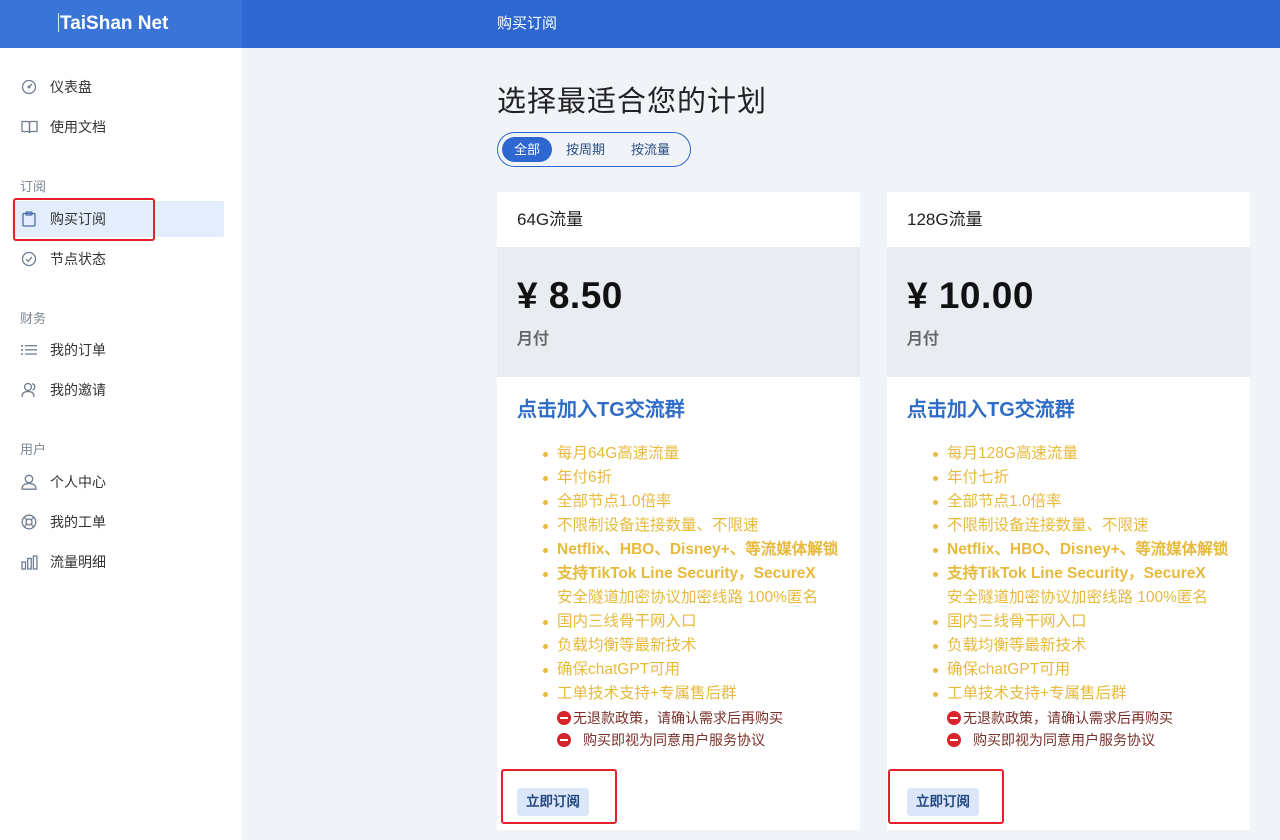 Image resolution: width=1280 pixels, height=840 pixels. I want to click on header-page-title: 购买订阅, so click(527, 23).